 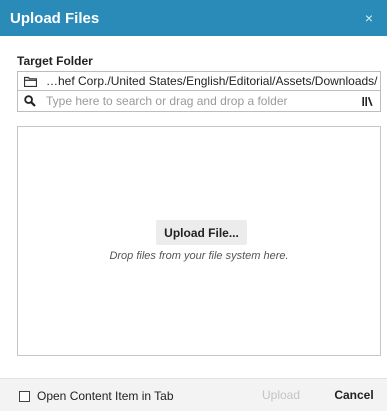 I want to click on dialog-header: Upload Files ×, so click(x=193, y=18).